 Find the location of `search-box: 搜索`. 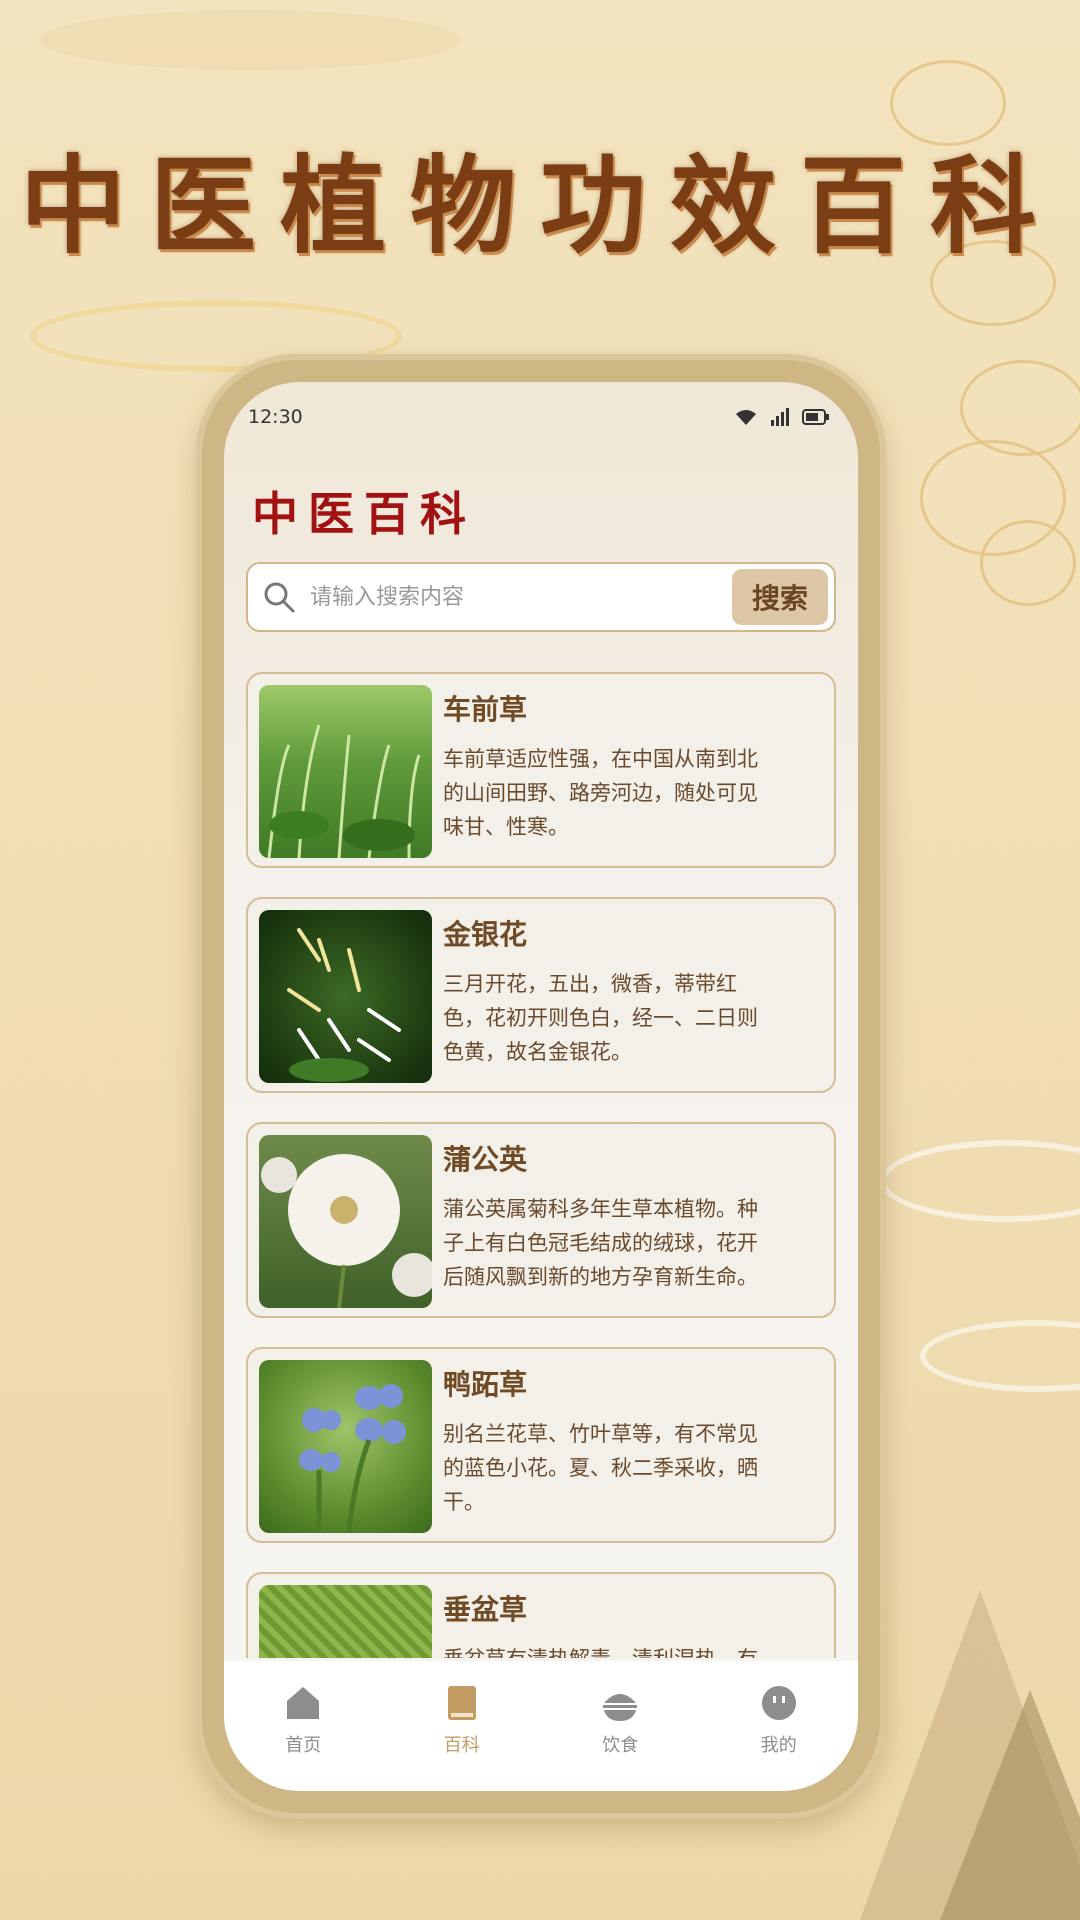

search-box: 搜索 is located at coordinates (541, 597).